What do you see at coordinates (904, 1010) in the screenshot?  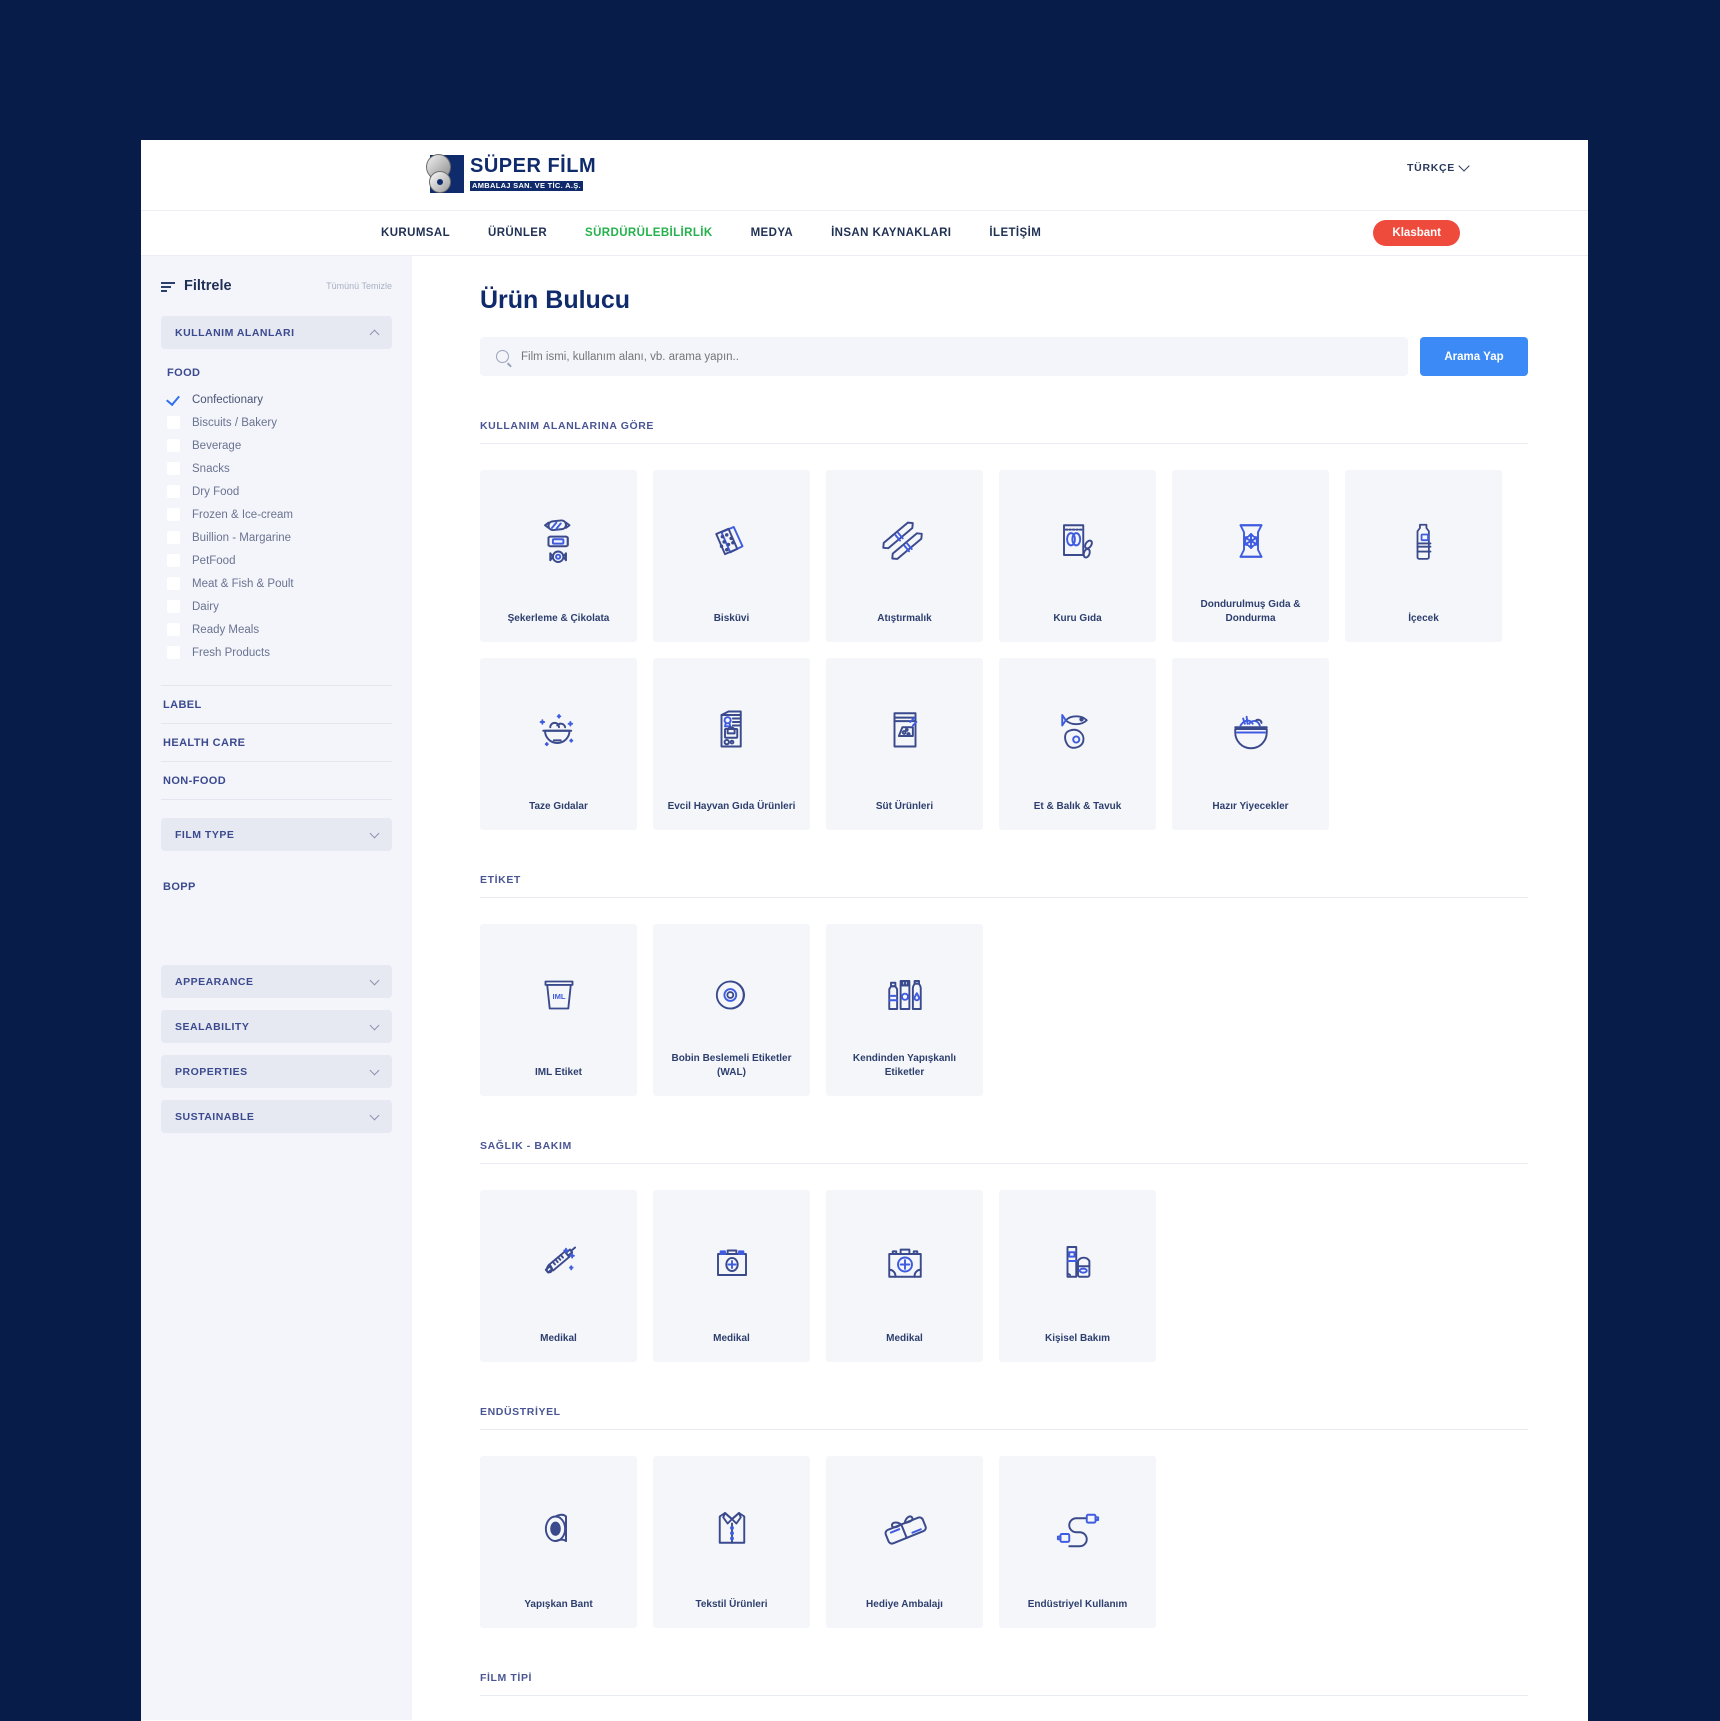 I see `product-category-card: Kendinden Yapışkanlı Etiketler` at bounding box center [904, 1010].